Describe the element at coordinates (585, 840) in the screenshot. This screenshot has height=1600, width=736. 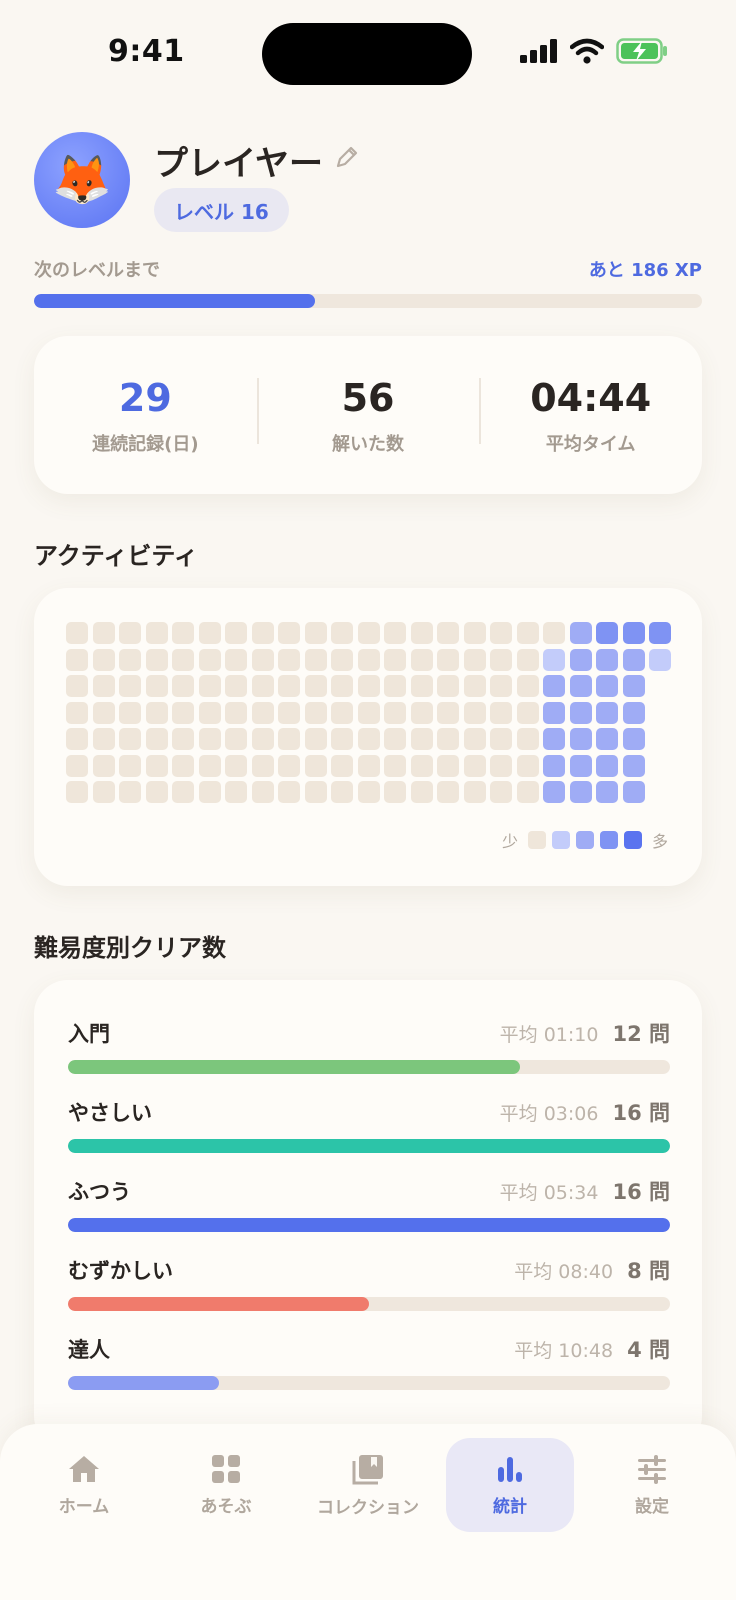
I see `heatmap-legend: 少 多` at that location.